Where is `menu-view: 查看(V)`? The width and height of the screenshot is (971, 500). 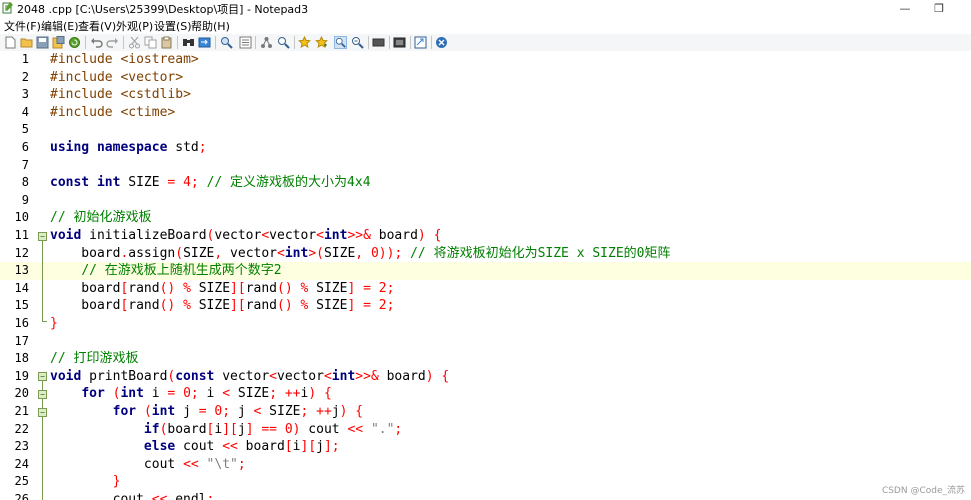
menu-view: 查看(V) is located at coordinates (97, 26).